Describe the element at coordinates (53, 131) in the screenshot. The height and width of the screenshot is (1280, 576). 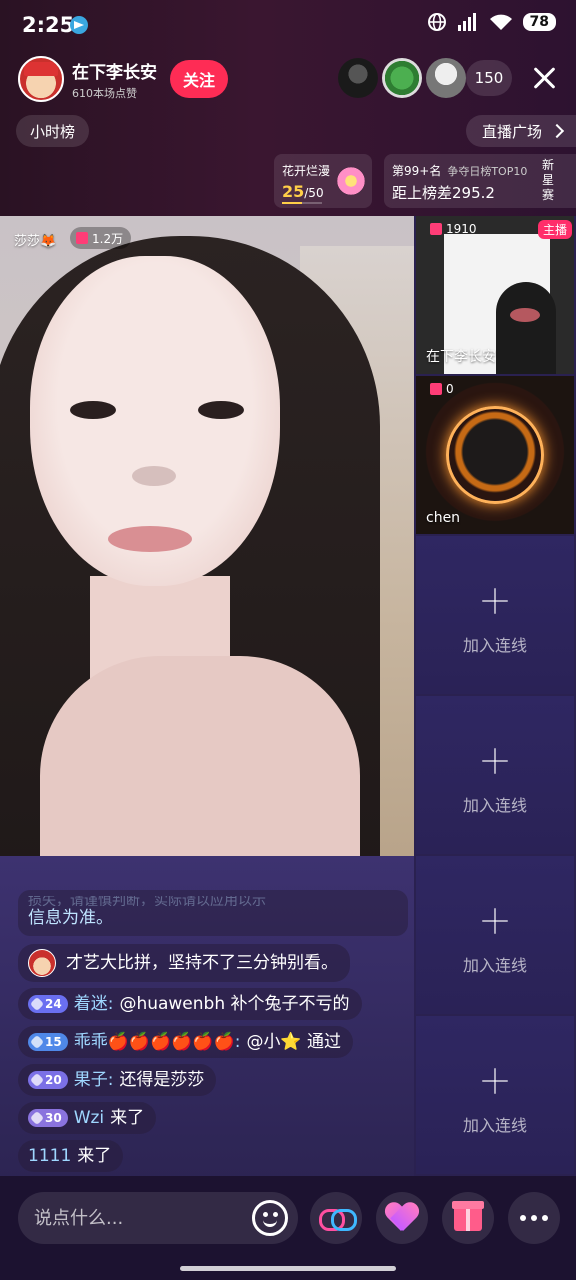
I see `hour-rank-button: 小时榜` at that location.